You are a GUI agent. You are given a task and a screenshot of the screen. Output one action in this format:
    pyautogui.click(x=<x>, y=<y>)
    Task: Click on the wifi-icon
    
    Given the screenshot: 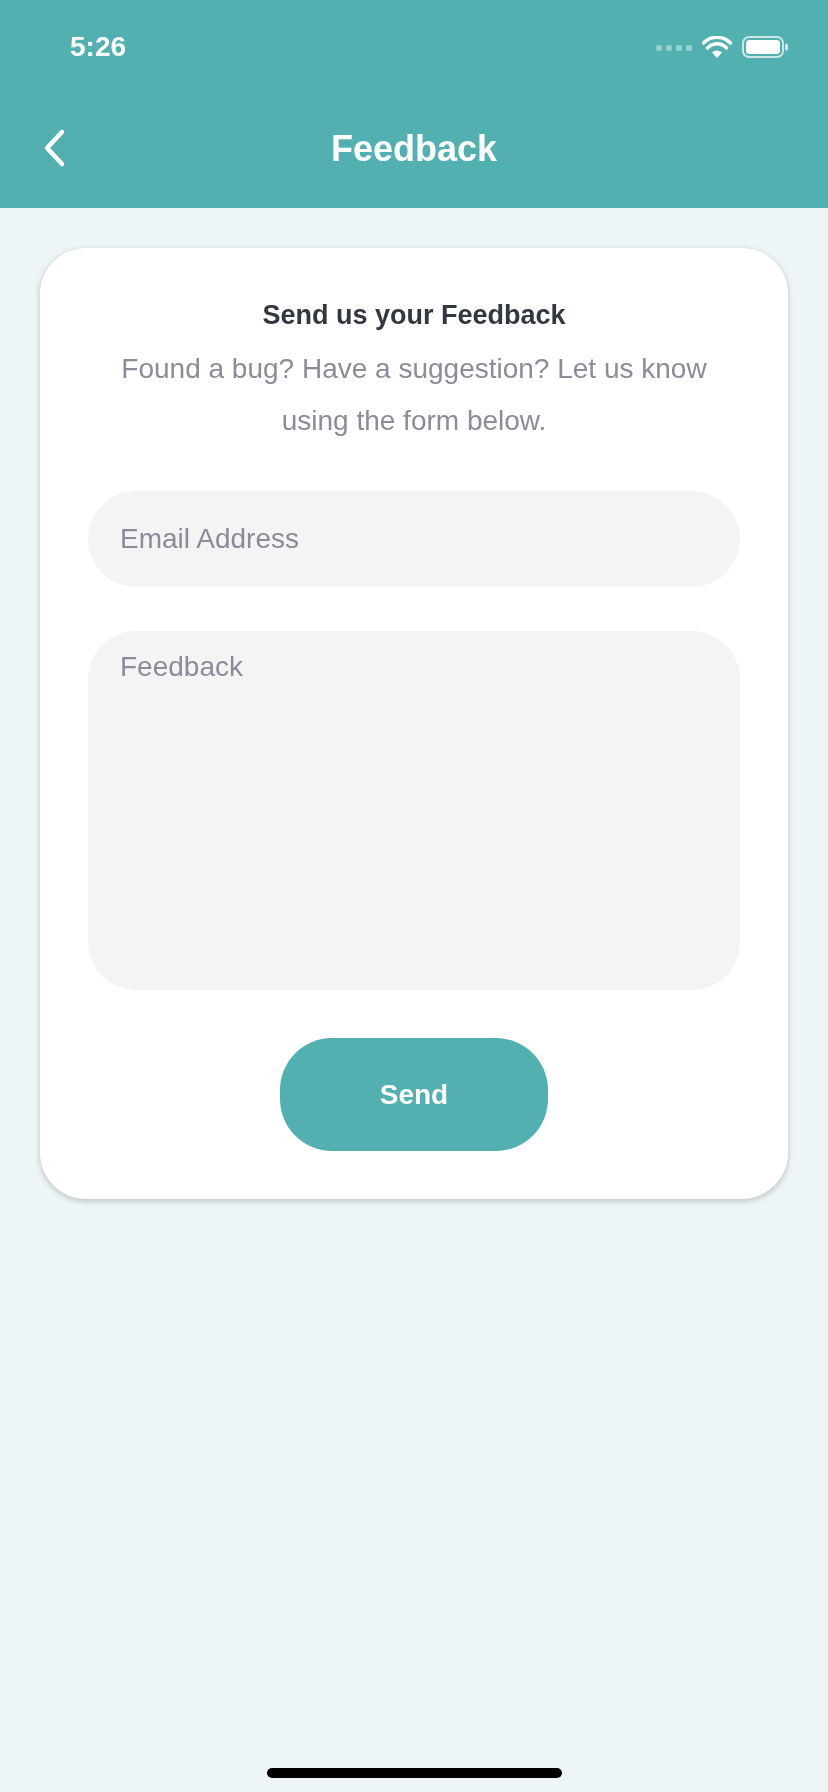 What is the action you would take?
    pyautogui.click(x=717, y=47)
    